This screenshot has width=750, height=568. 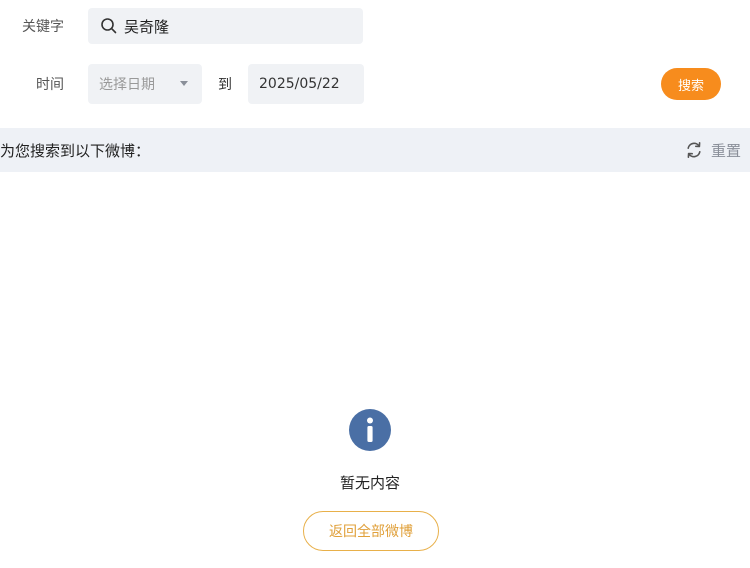 What do you see at coordinates (369, 483) in the screenshot?
I see `empty-message: 暂无内容` at bounding box center [369, 483].